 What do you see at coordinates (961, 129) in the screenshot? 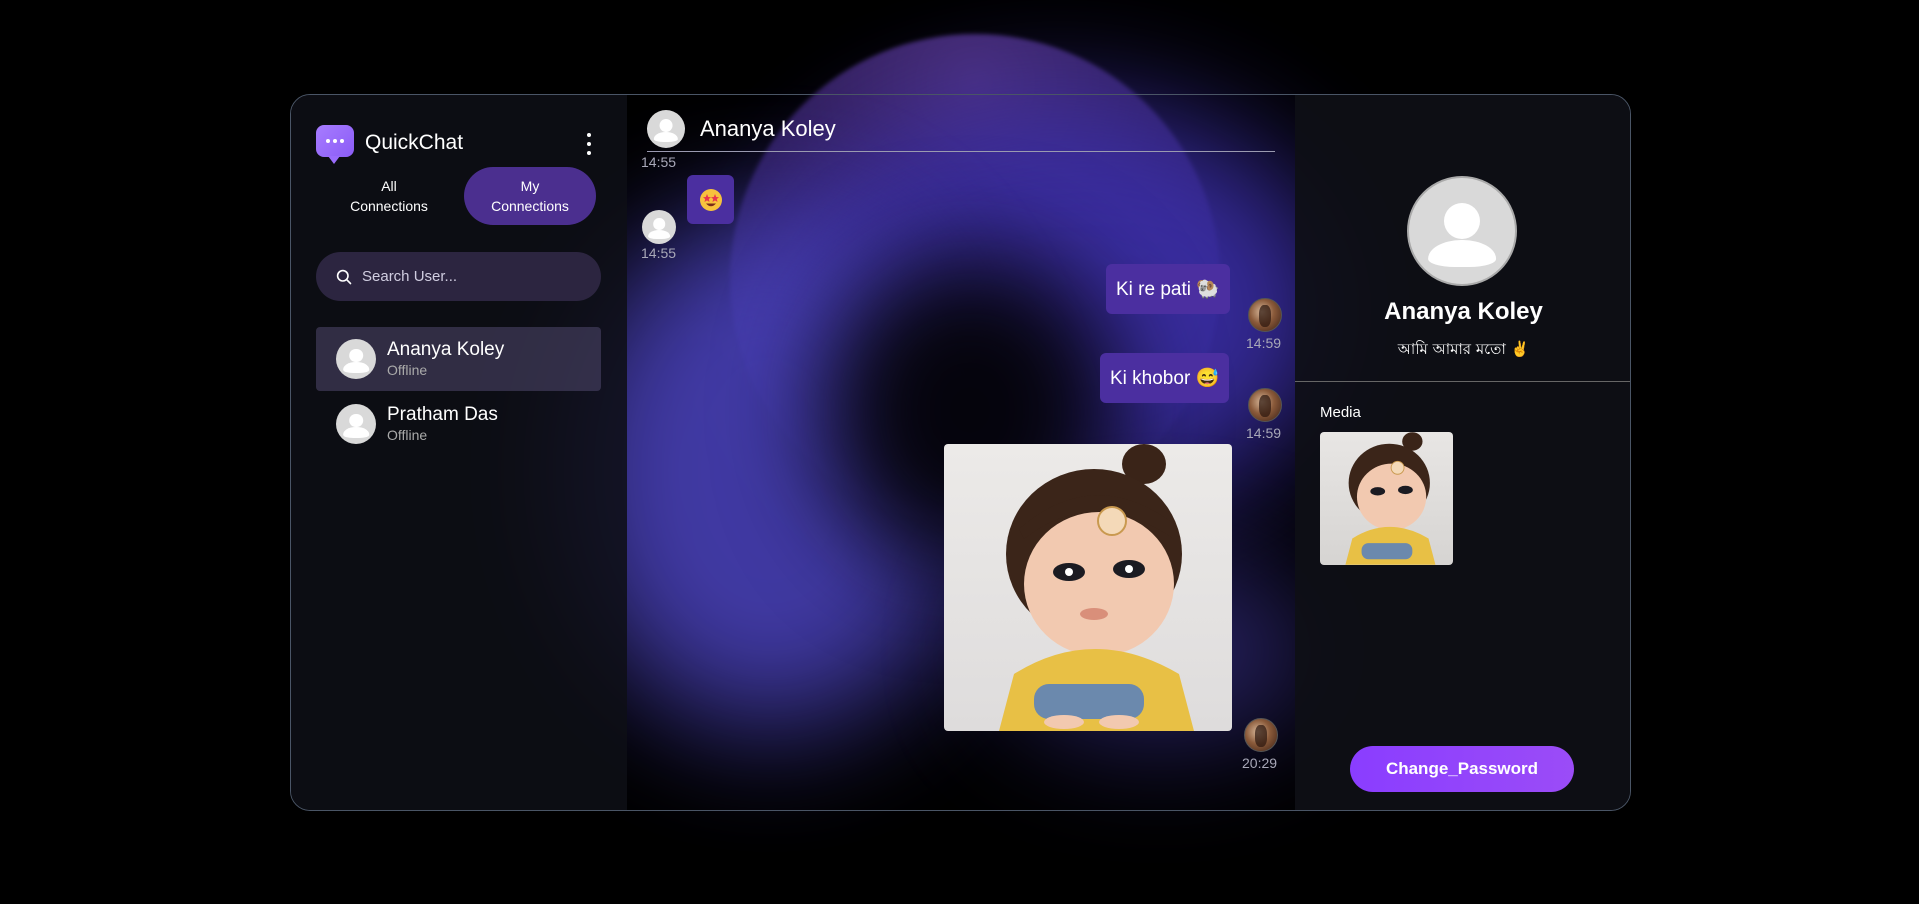
I see `chat-header: Ananya Koley` at bounding box center [961, 129].